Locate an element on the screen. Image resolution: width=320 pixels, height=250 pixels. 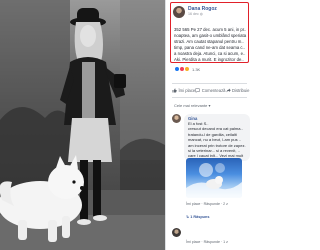
globe-icon: ◍ is located at coordinates (201, 14).